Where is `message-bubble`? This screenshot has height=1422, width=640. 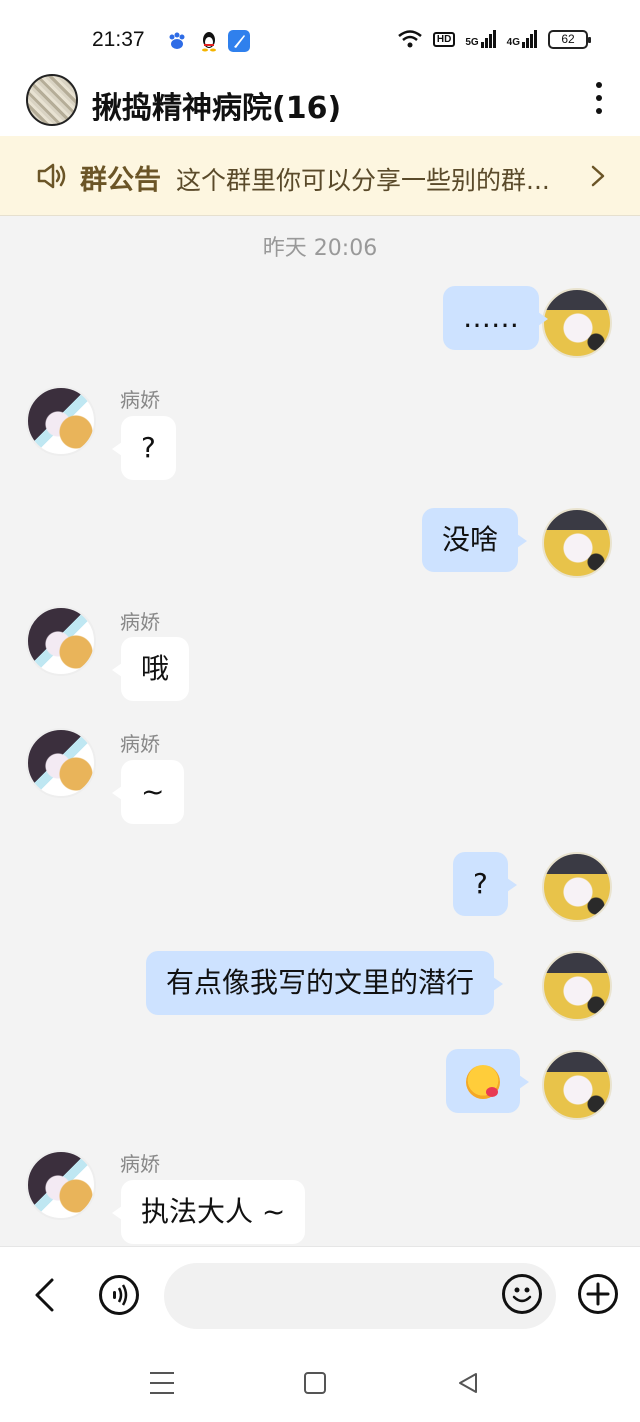
message-bubble is located at coordinates (487, 1081).